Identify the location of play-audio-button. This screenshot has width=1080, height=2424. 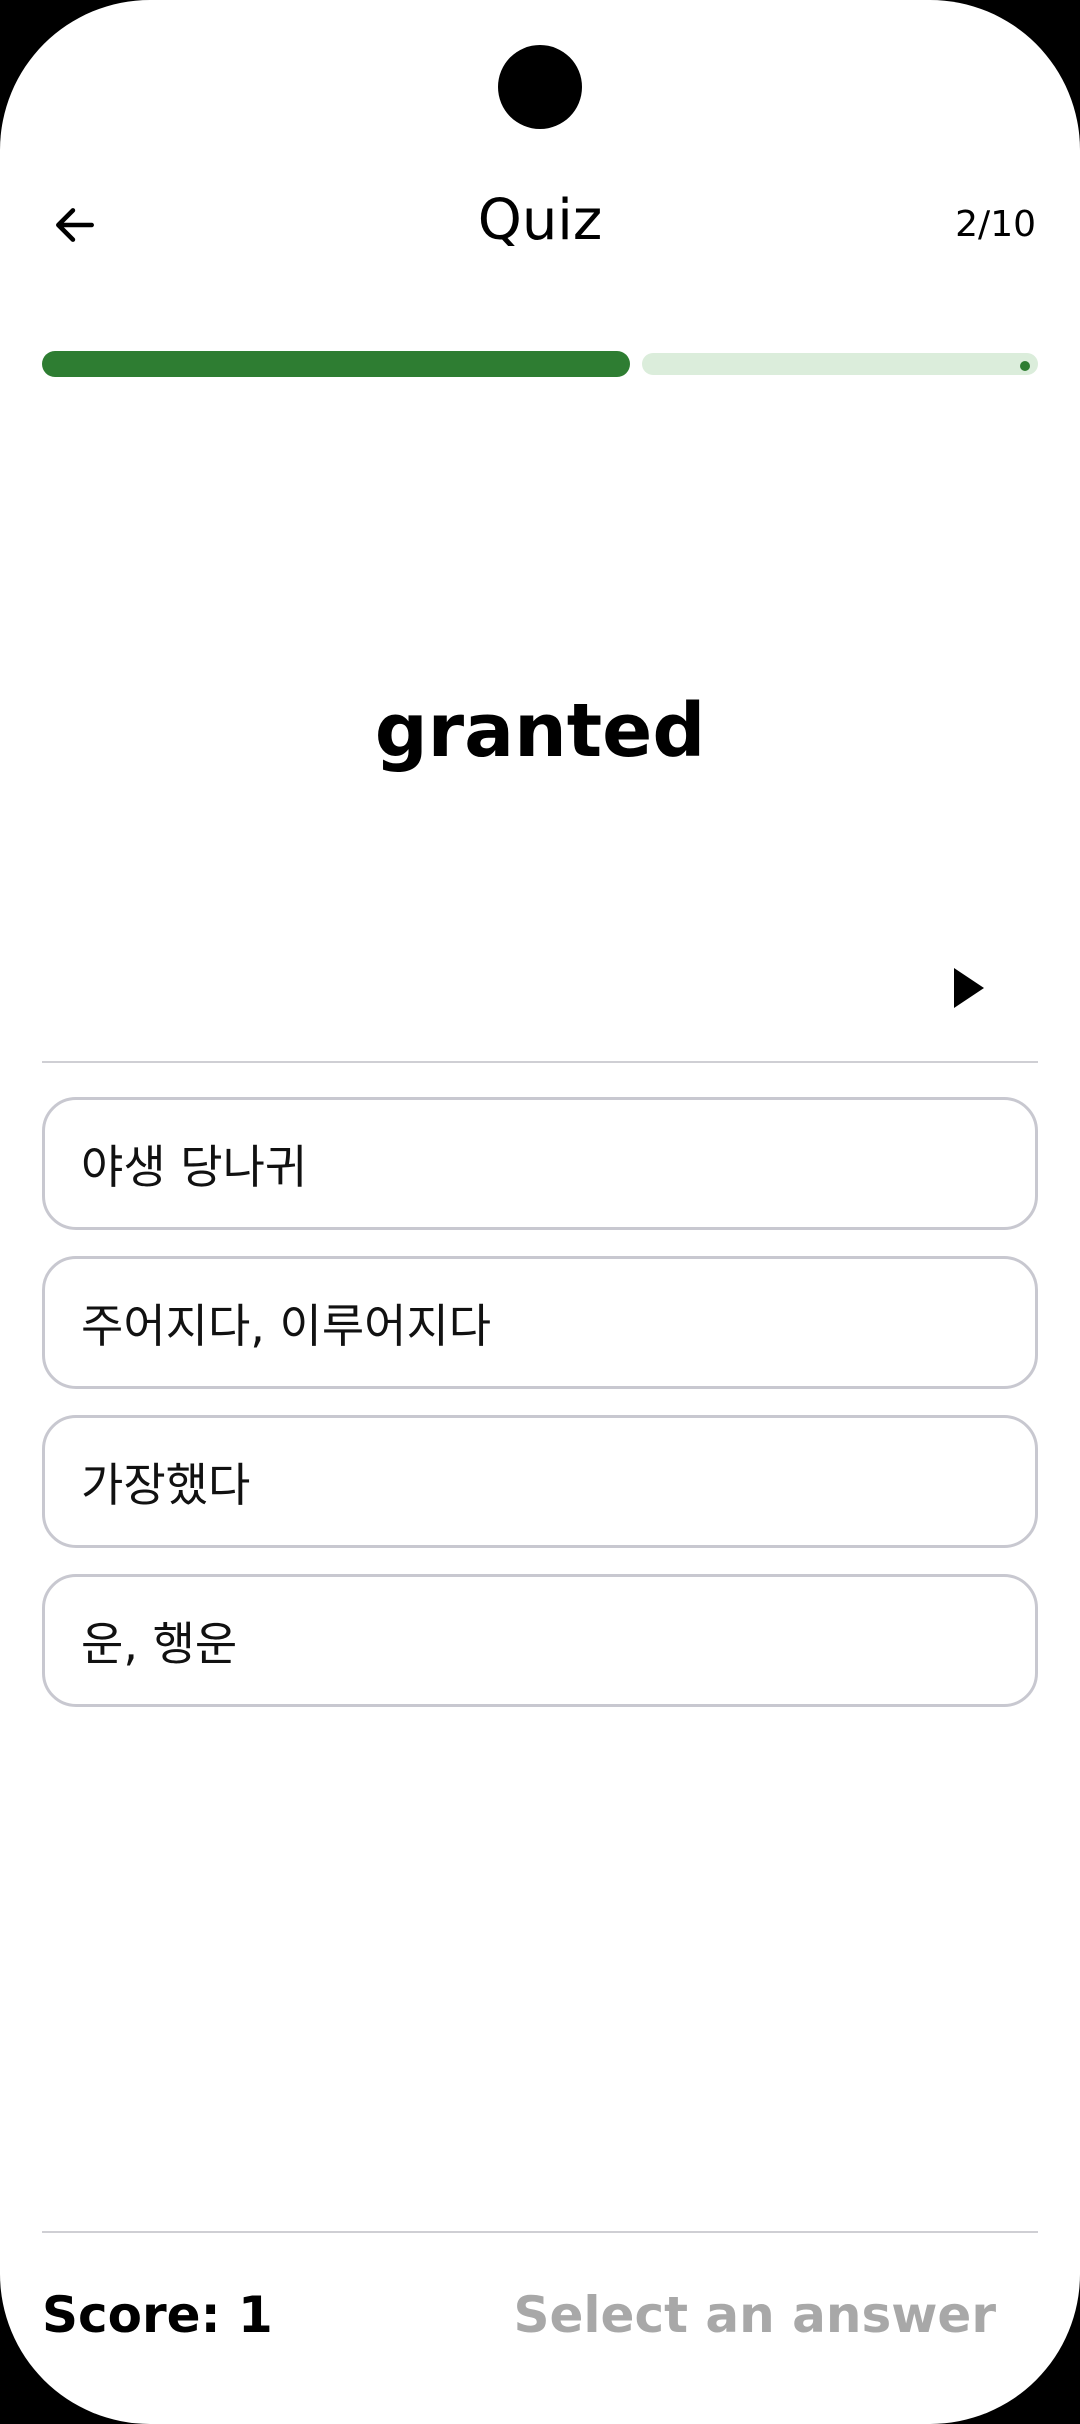
(968, 988).